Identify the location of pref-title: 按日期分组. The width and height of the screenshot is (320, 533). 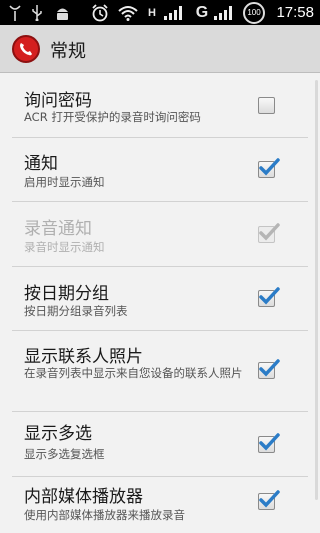
(66, 294).